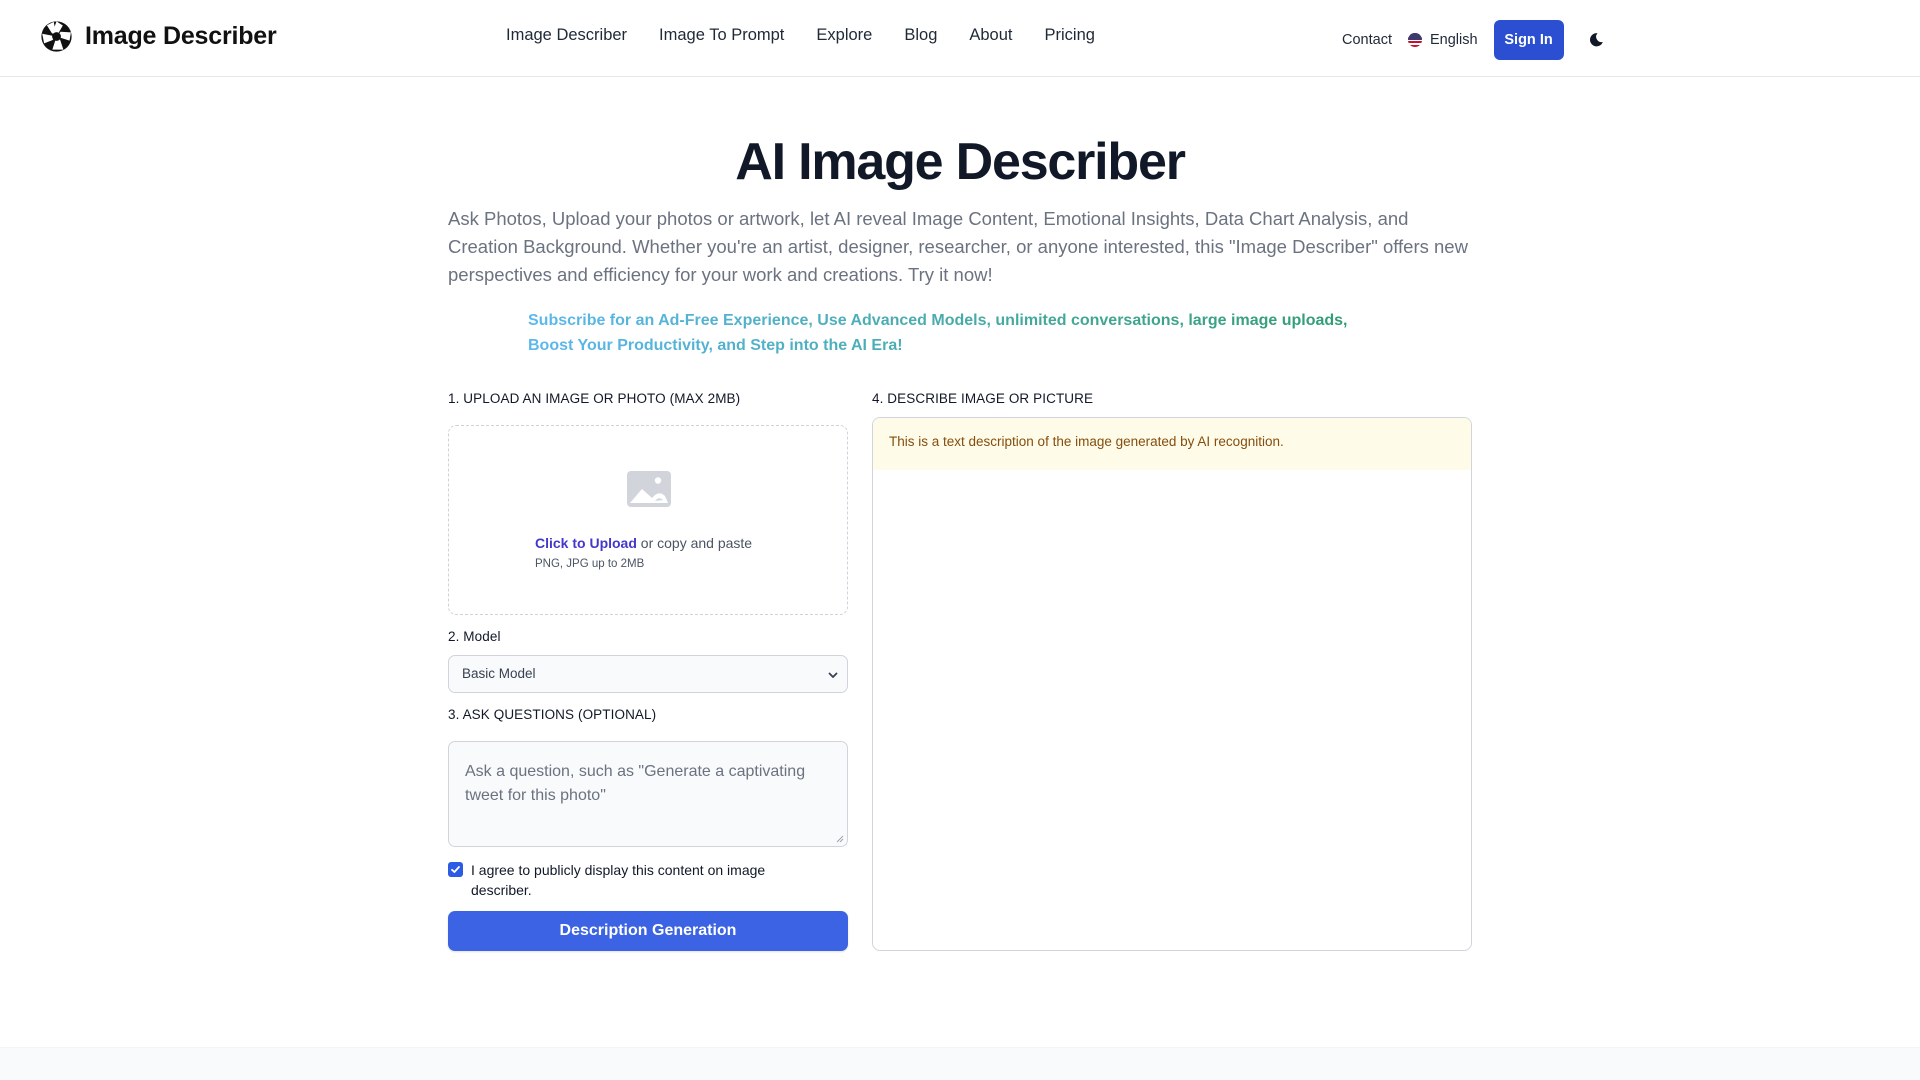 The width and height of the screenshot is (1920, 1080). Describe the element at coordinates (960, 162) in the screenshot. I see `page-title: AI Image Describer` at that location.